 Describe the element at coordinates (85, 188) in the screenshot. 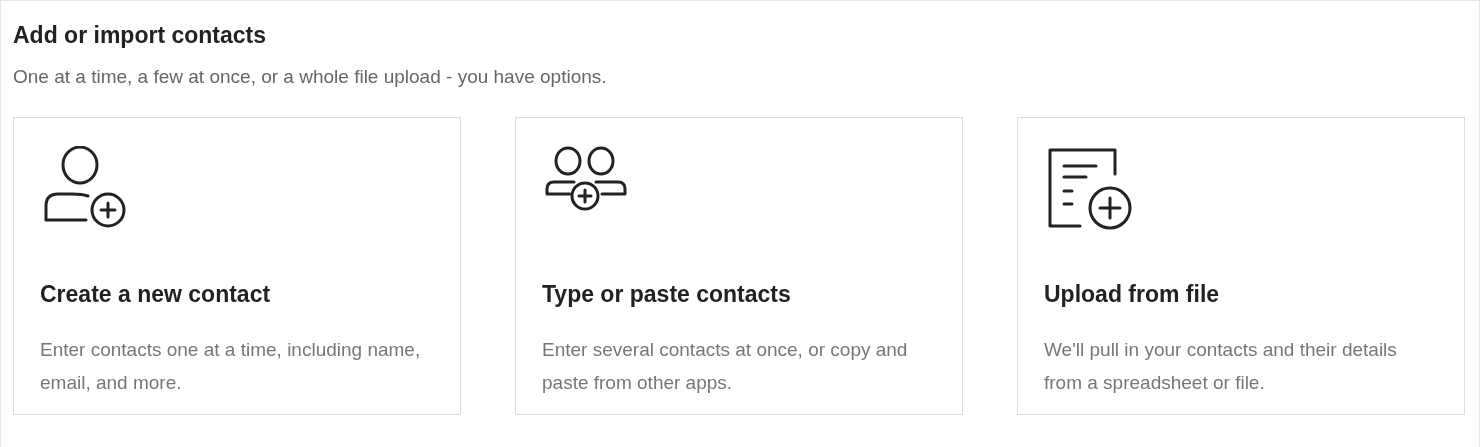

I see `person-add-icon` at that location.